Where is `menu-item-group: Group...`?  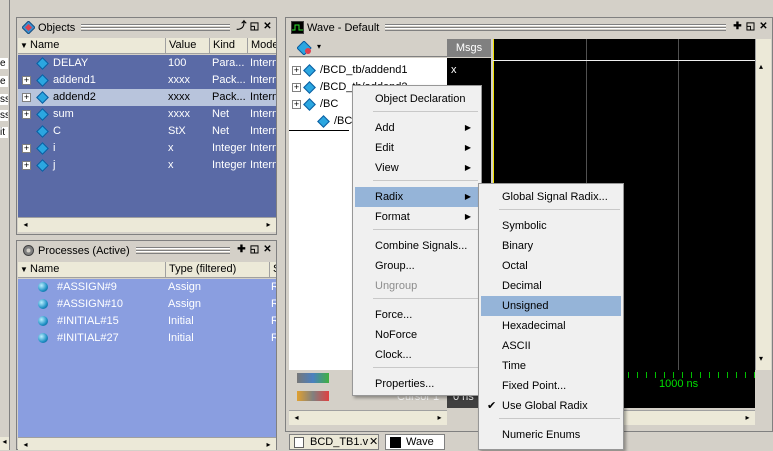 menu-item-group: Group... is located at coordinates (417, 266).